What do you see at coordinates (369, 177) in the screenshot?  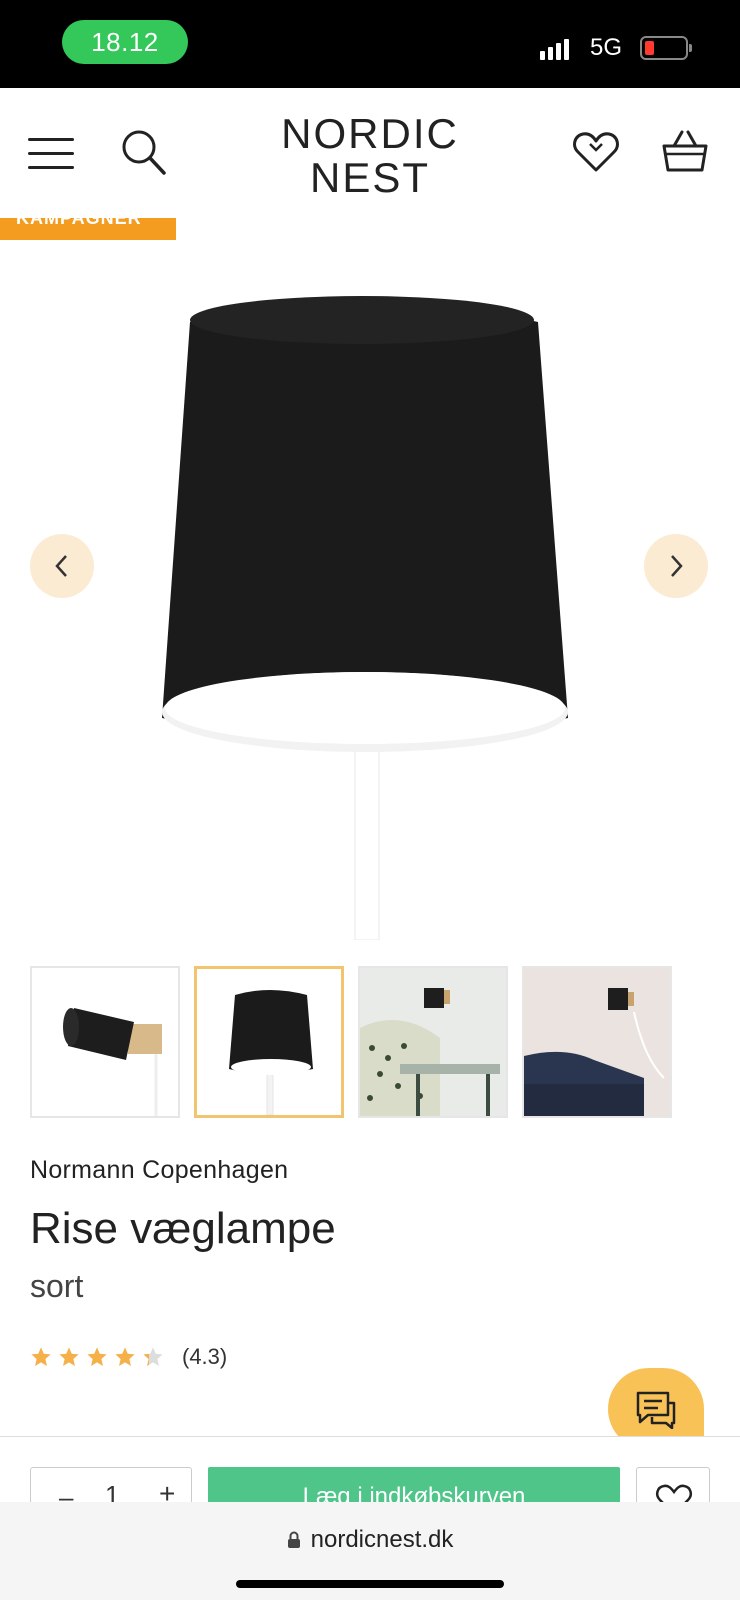 I see `logo-line-2: NEST` at bounding box center [369, 177].